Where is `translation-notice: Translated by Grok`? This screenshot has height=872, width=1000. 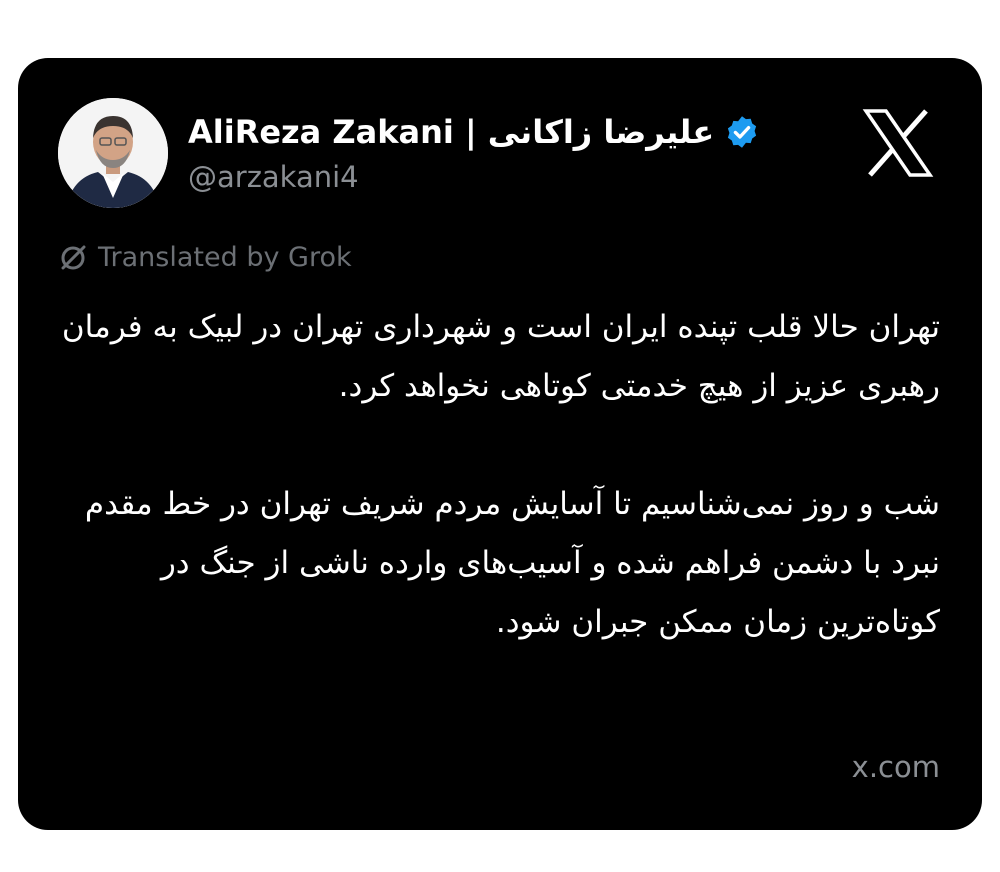
translation-notice: Translated by Grok is located at coordinates (205, 257).